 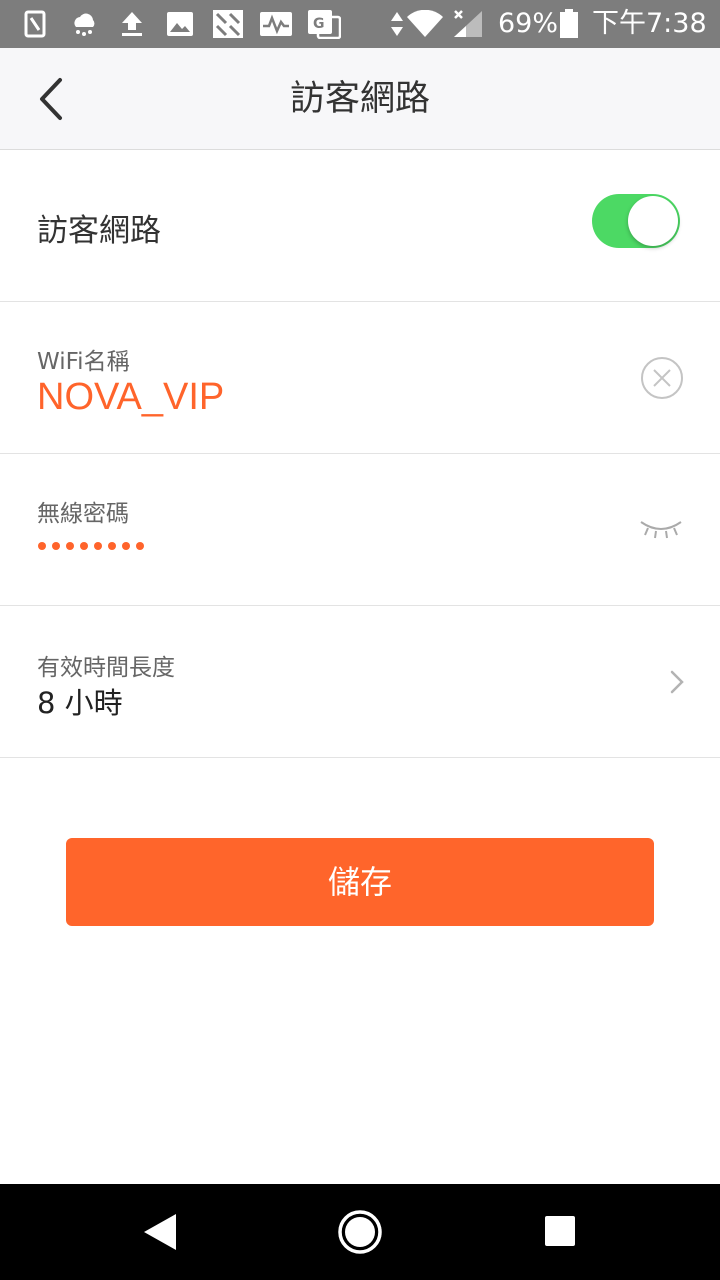 I want to click on system-nav-bar, so click(x=360, y=1232).